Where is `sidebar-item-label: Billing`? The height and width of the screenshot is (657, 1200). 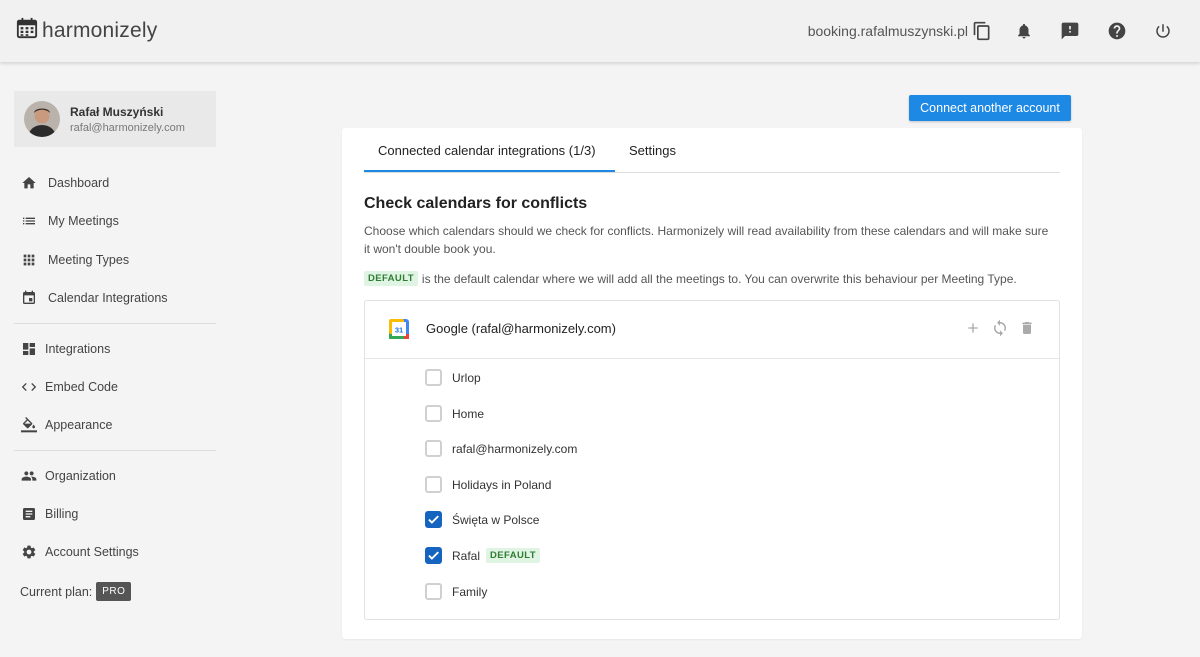
sidebar-item-label: Billing is located at coordinates (62, 514).